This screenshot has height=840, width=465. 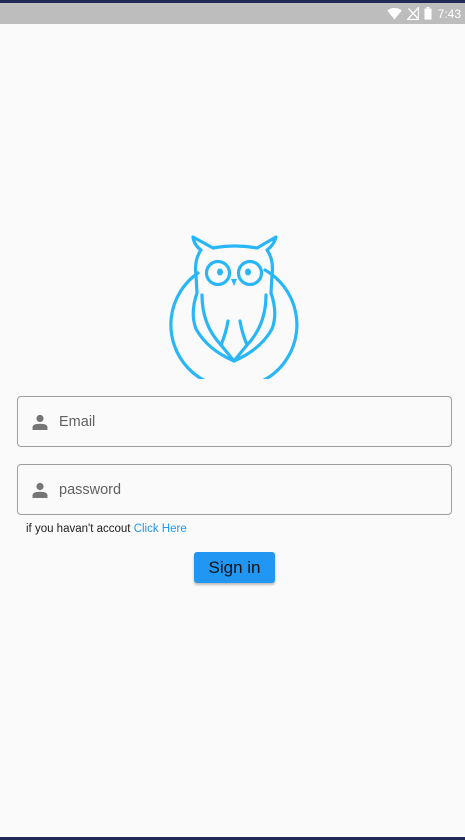 I want to click on owl-logo-icon, so click(x=234, y=311).